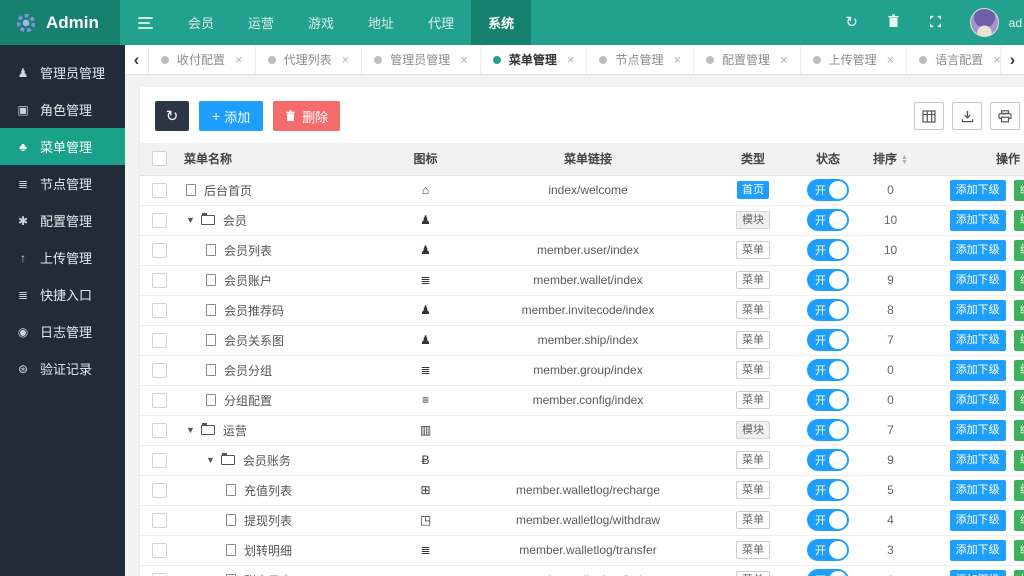  Describe the element at coordinates (421, 59) in the screenshot. I see `tab-管理员管理: 管理员管理 ×` at that location.